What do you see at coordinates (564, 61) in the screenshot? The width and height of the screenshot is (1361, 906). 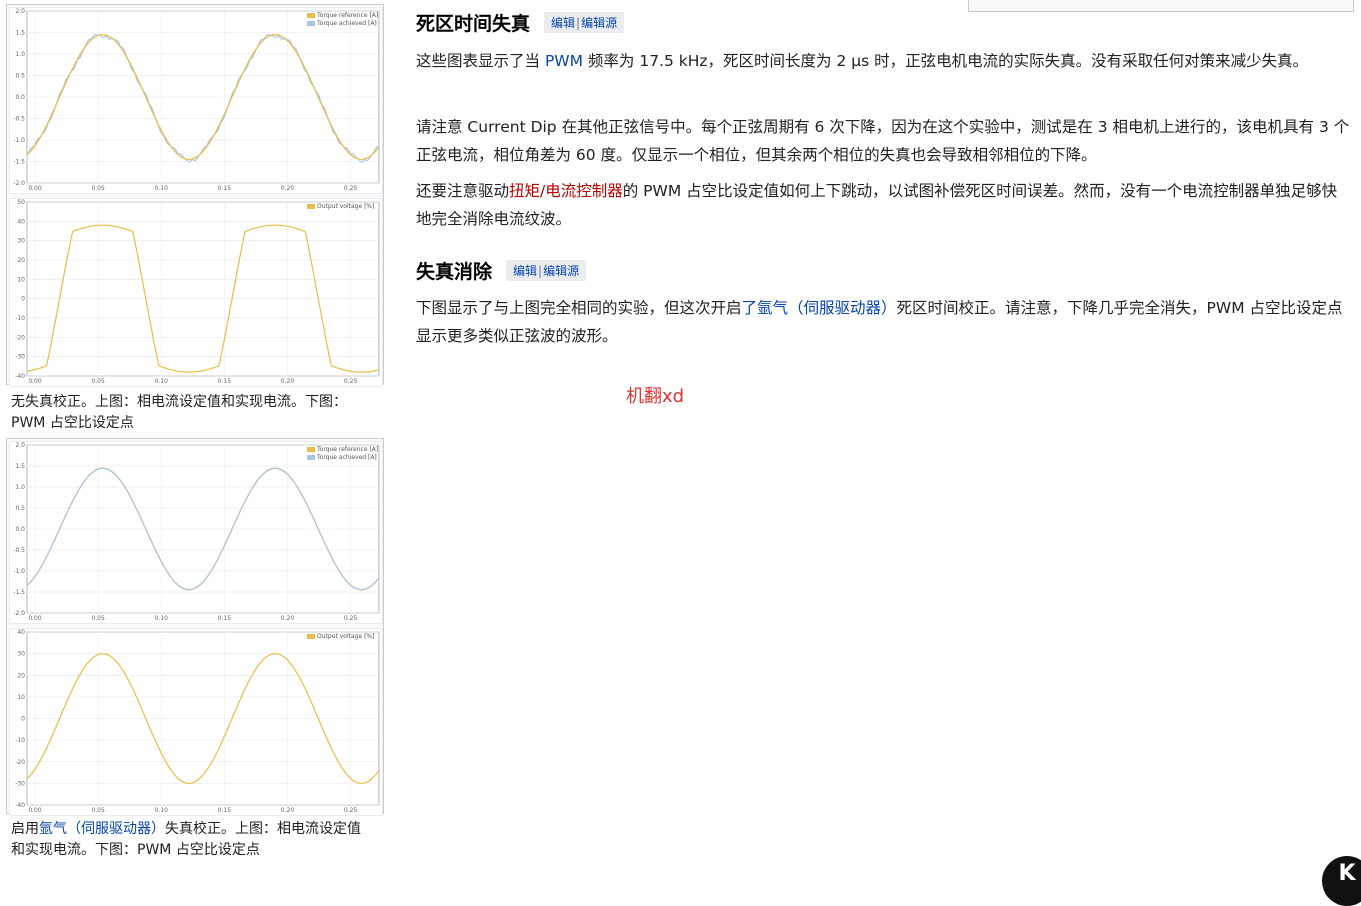 I see `link-pwm: PWM` at bounding box center [564, 61].